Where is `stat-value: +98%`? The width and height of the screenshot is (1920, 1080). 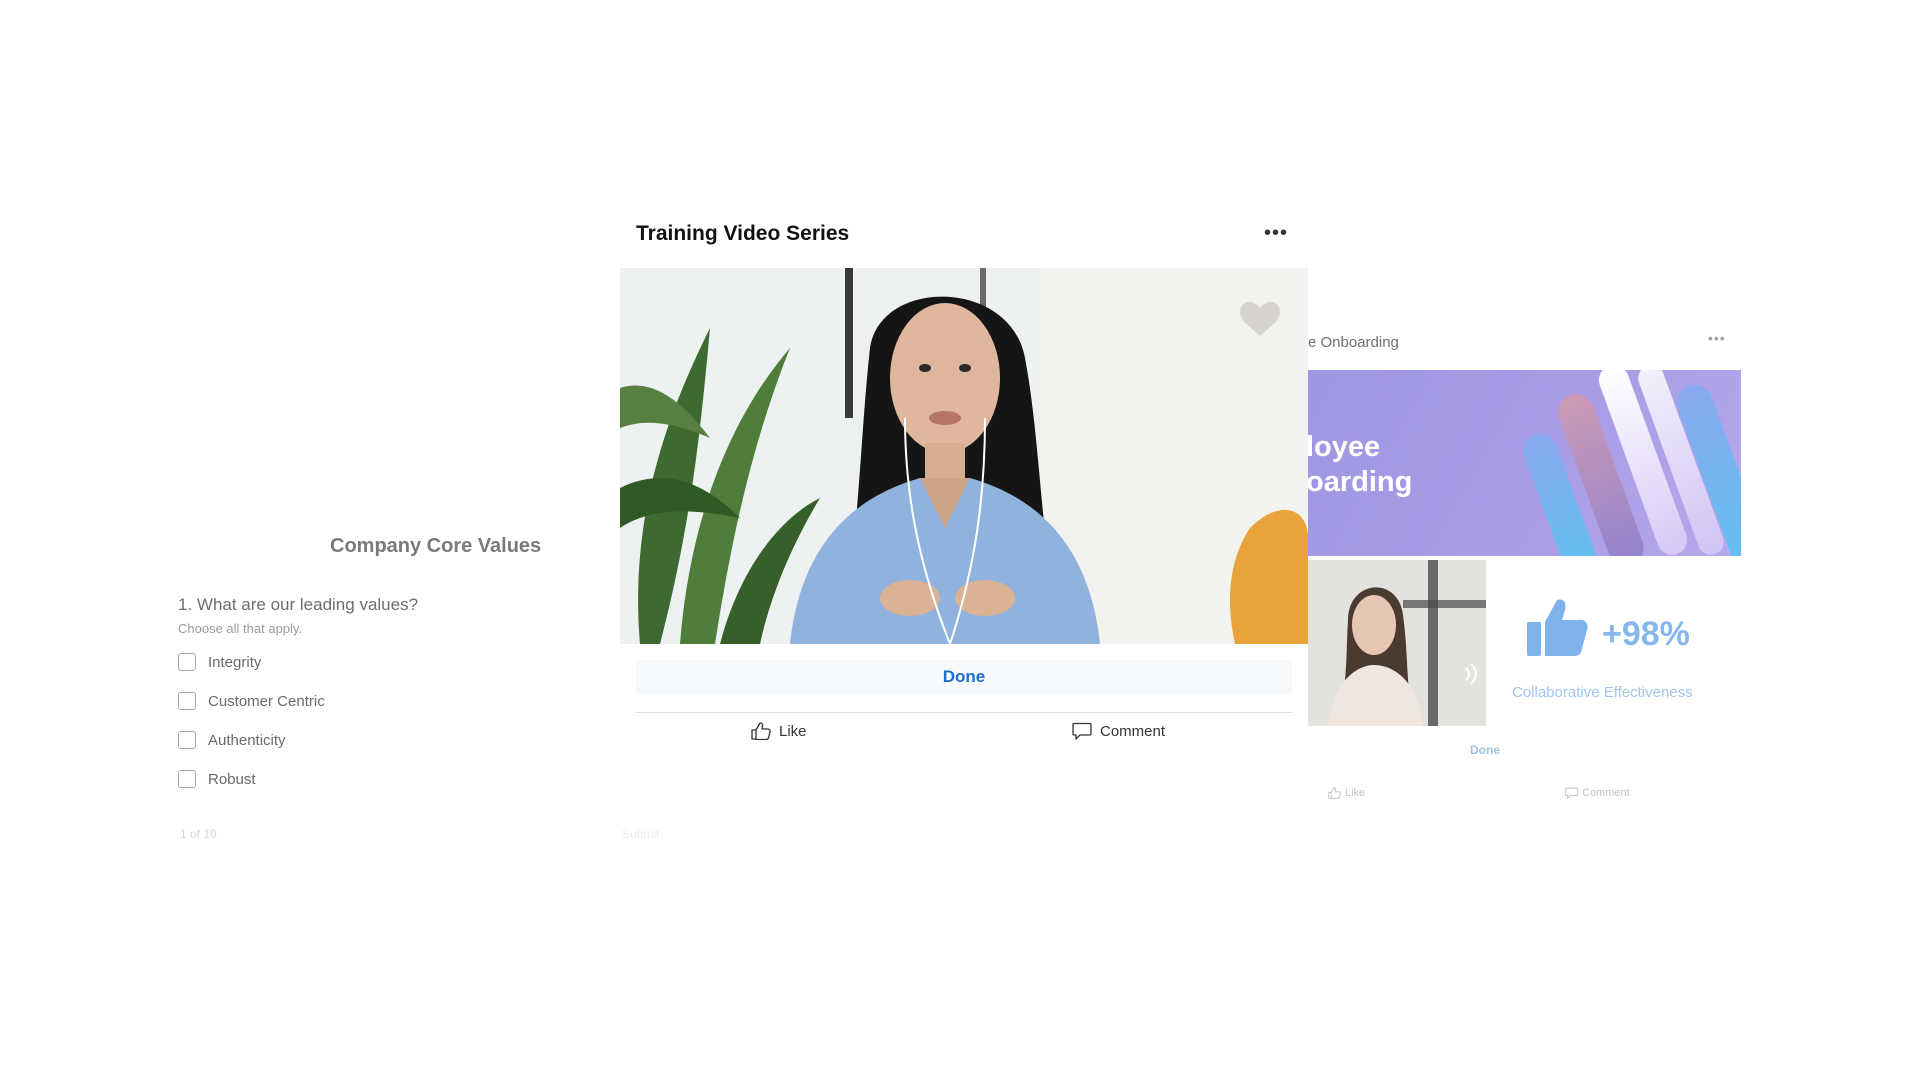 stat-value: +98% is located at coordinates (1646, 634).